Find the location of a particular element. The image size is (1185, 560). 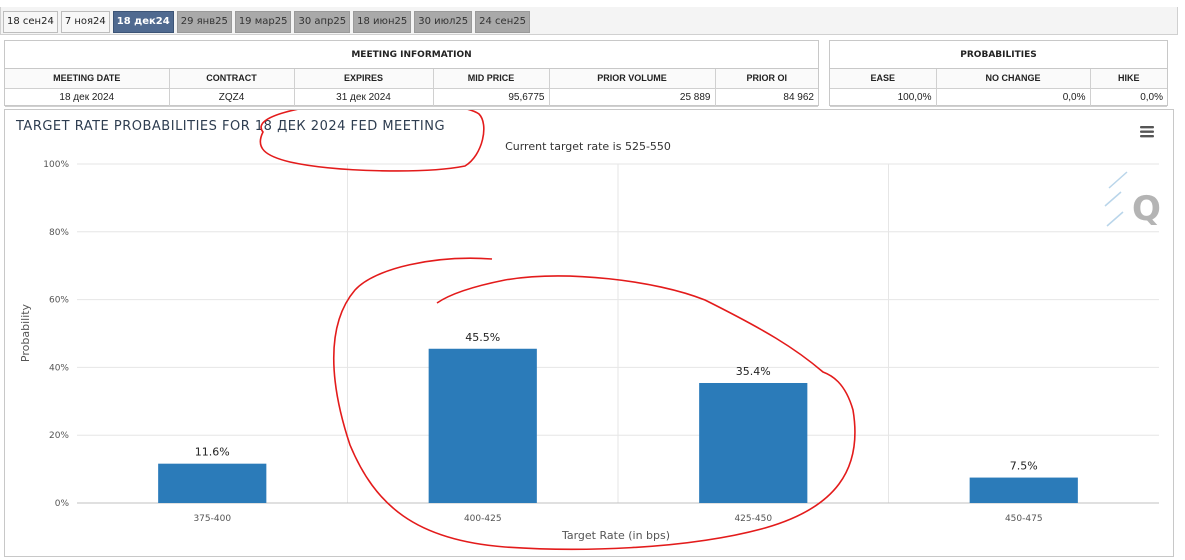

header-hike: HIKE is located at coordinates (1128, 79).